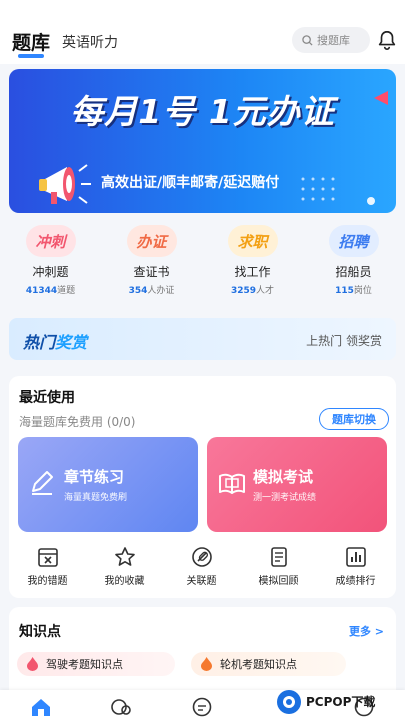  What do you see at coordinates (202, 32) in the screenshot?
I see `top-header: 题库 英语听力 搜题库` at bounding box center [202, 32].